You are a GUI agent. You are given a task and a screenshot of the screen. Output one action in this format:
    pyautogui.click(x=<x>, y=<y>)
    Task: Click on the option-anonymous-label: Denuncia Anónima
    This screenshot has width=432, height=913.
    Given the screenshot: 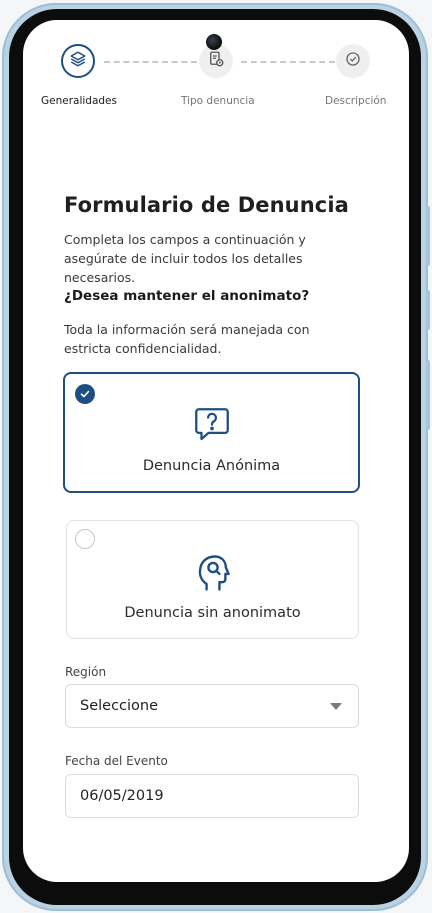 What is the action you would take?
    pyautogui.click(x=211, y=466)
    